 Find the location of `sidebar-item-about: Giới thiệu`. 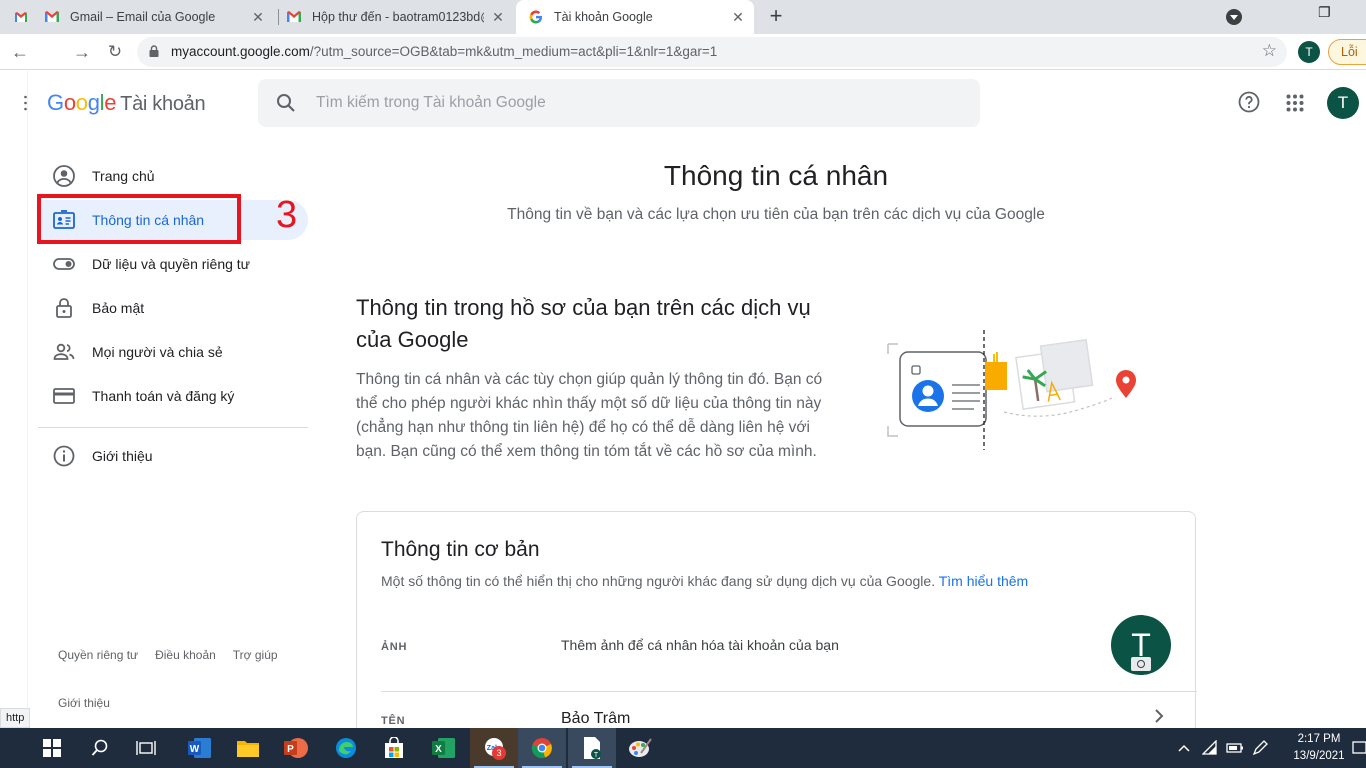

sidebar-item-about: Giới thiệu is located at coordinates (173, 456).